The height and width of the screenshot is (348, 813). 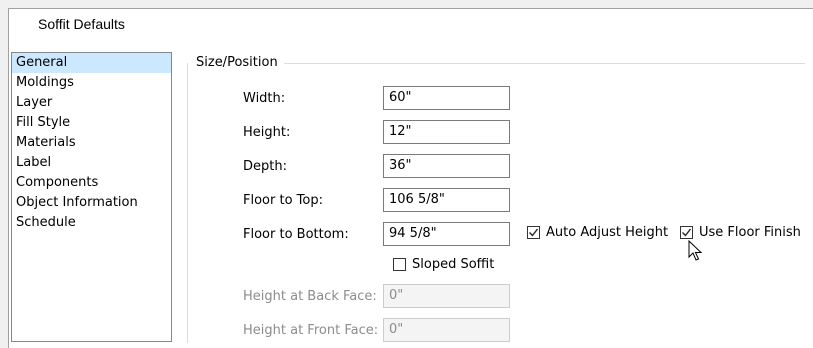 What do you see at coordinates (91, 183) in the screenshot?
I see `sidebar-item-components: Components` at bounding box center [91, 183].